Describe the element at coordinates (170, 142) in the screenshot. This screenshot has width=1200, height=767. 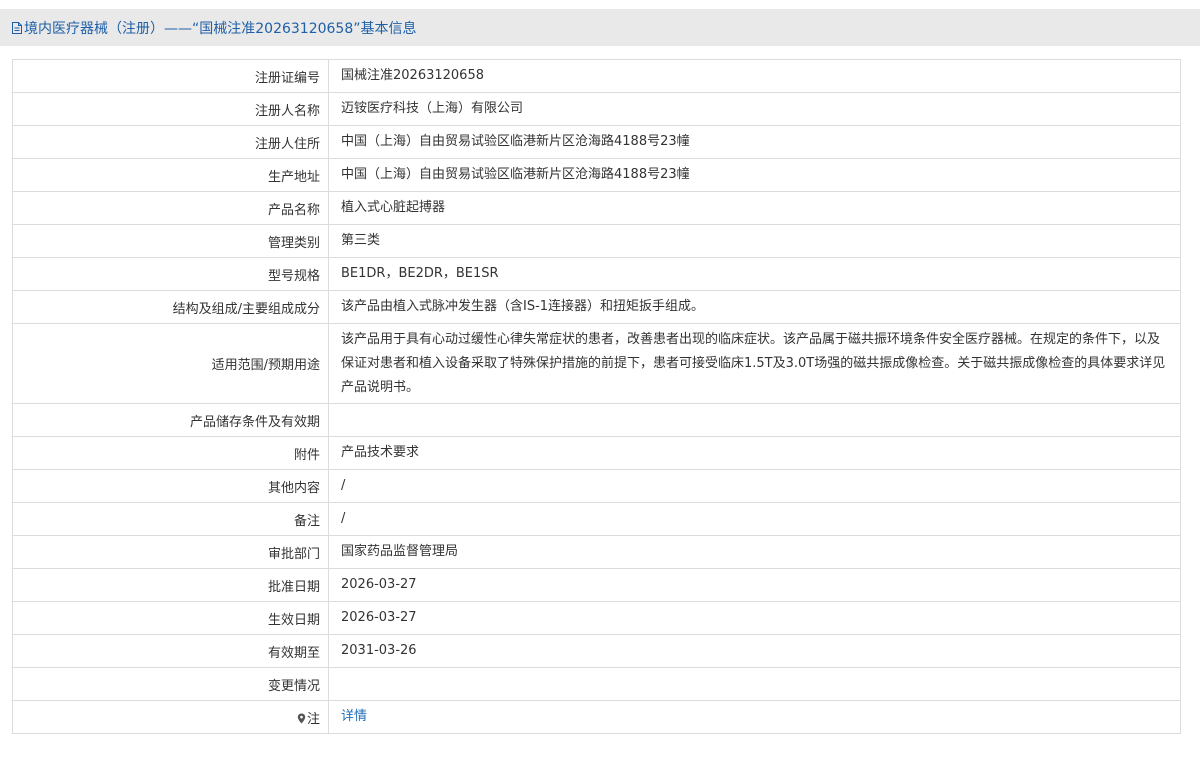
I see `row-label: 注册人住所` at that location.